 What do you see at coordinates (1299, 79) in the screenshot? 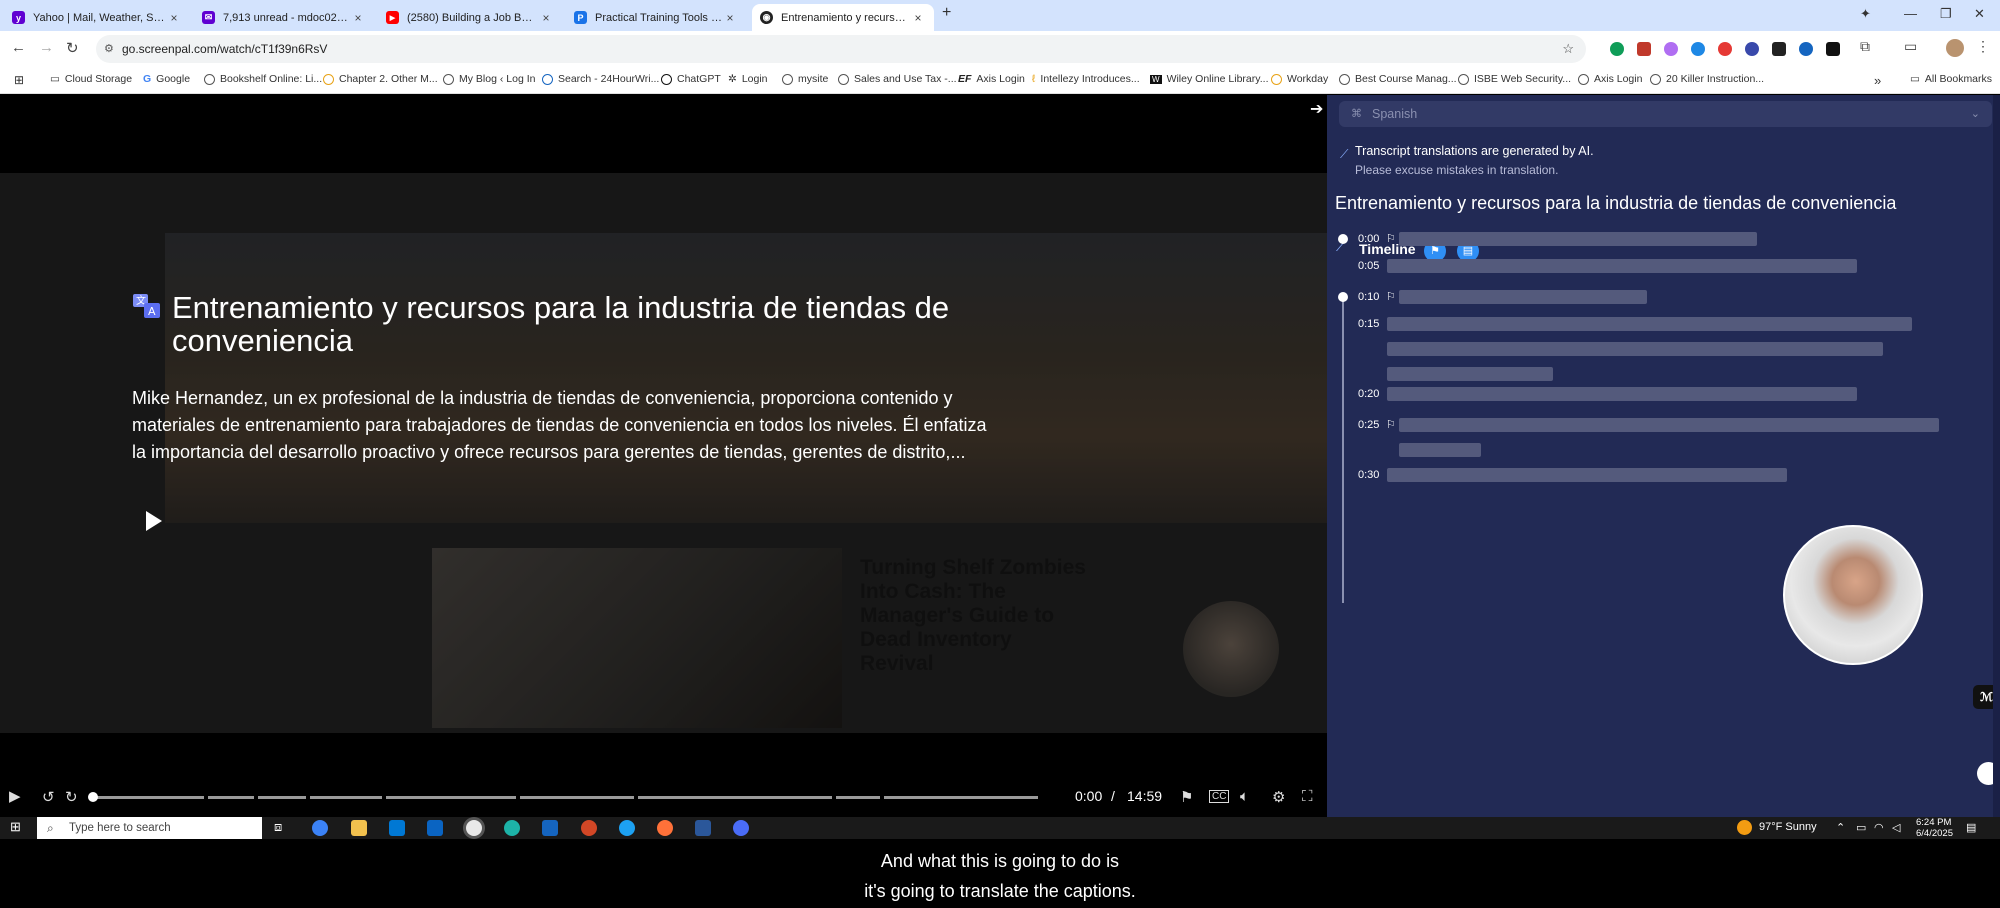
I see `bookmark-item: Workday` at bounding box center [1299, 79].